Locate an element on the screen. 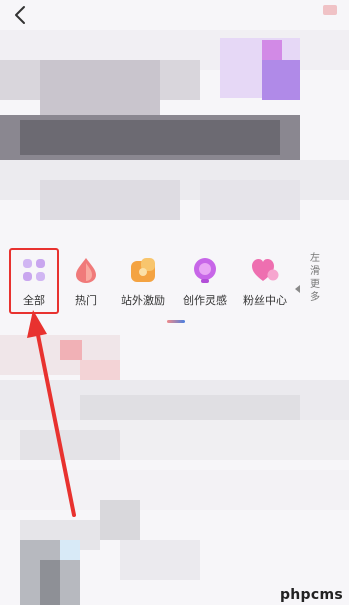 The width and height of the screenshot is (349, 605). chevron-left-icon is located at coordinates (20, 15).